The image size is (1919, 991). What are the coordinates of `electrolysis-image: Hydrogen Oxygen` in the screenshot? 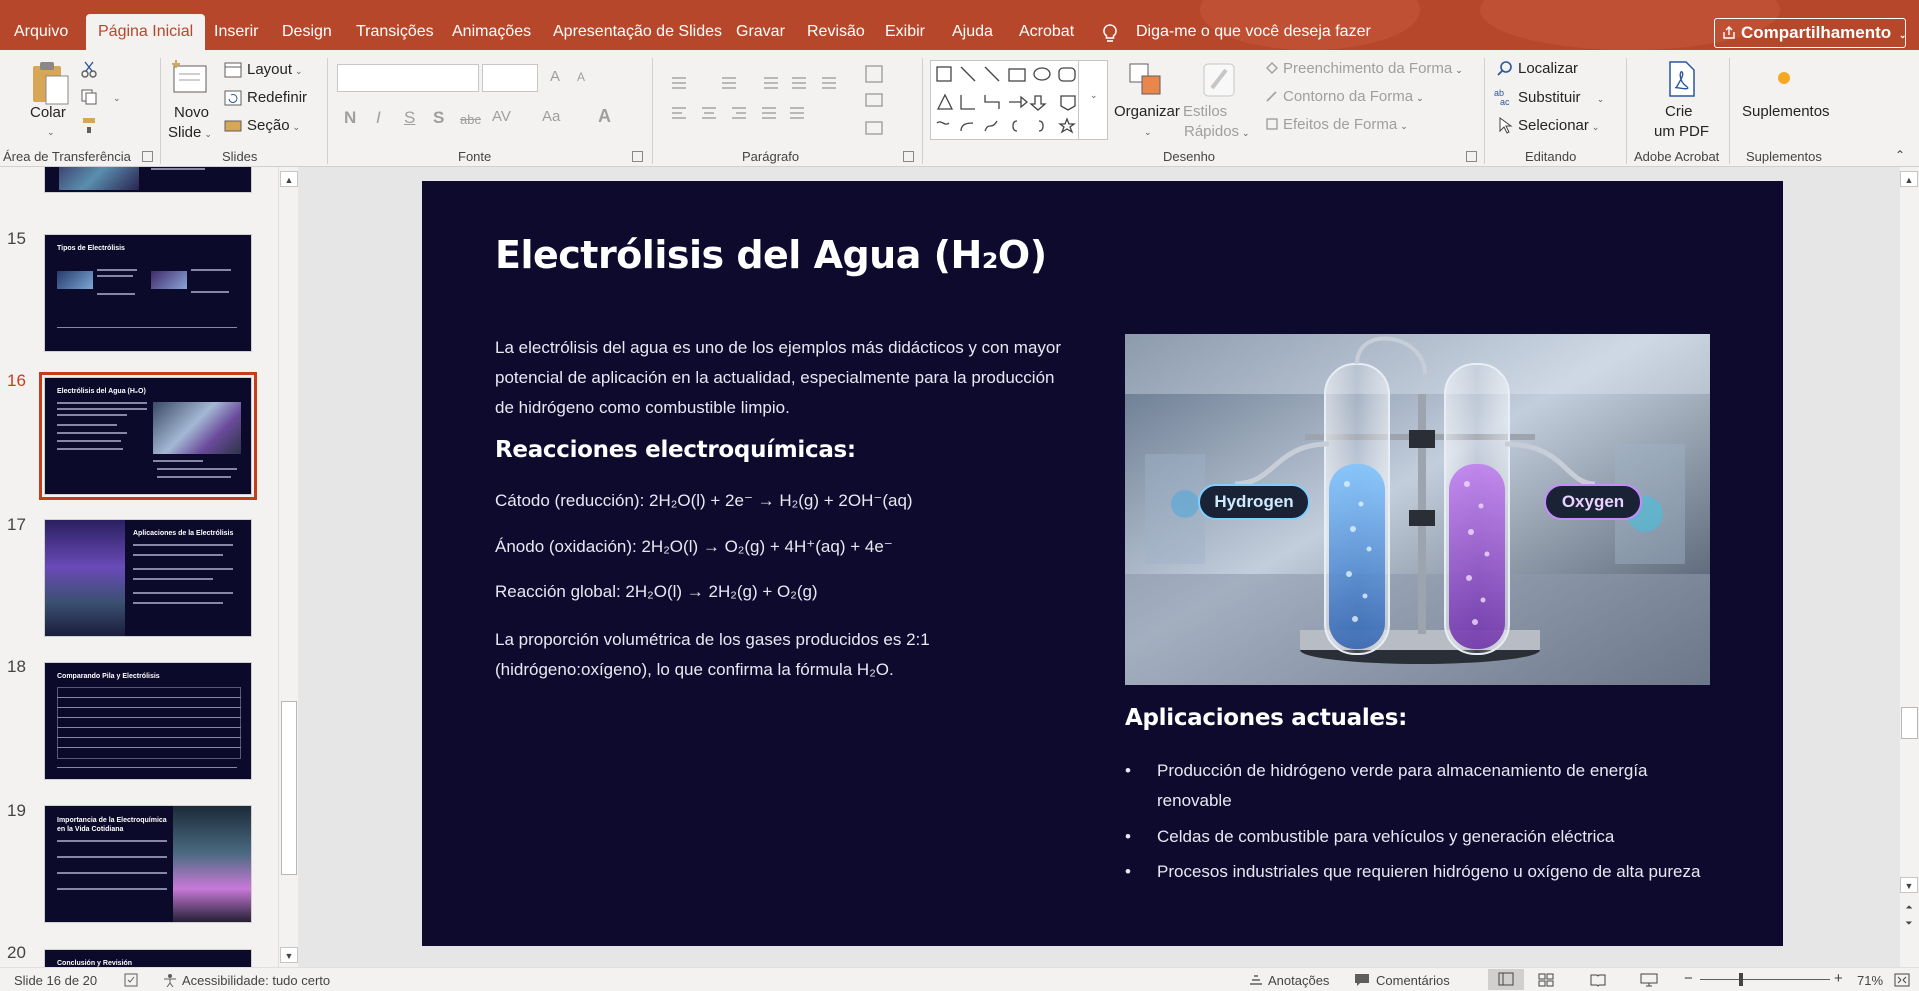 It's located at (1417, 509).